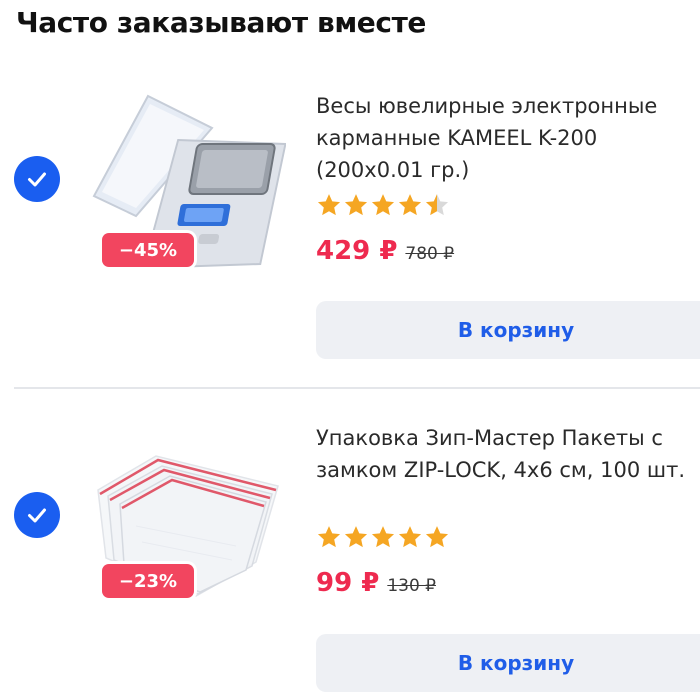 The height and width of the screenshot is (692, 700). I want to click on divider, so click(357, 388).